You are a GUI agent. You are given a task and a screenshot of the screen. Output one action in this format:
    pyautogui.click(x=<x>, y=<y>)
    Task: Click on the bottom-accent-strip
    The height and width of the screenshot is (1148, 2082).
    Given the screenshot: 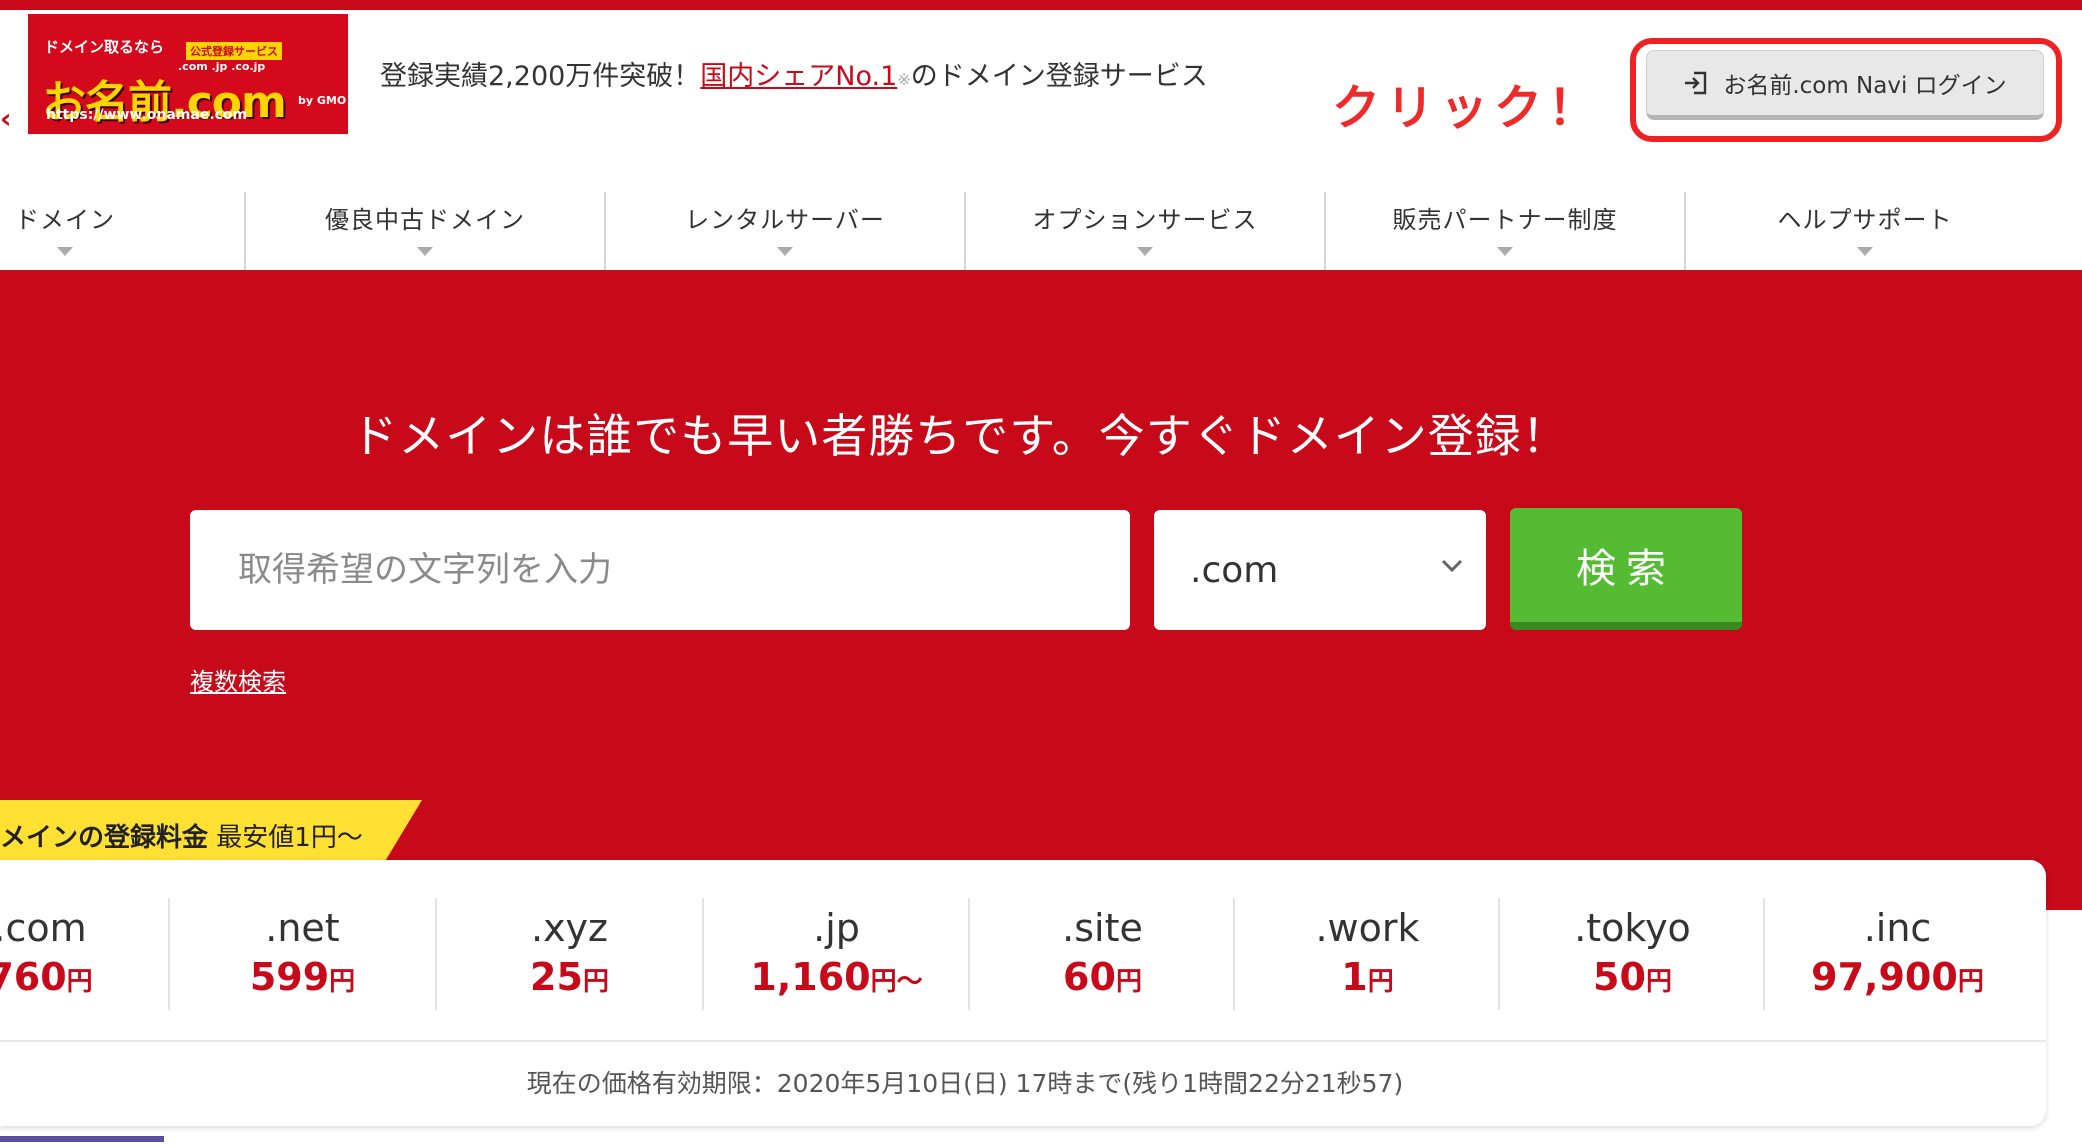 What is the action you would take?
    pyautogui.click(x=82, y=1139)
    